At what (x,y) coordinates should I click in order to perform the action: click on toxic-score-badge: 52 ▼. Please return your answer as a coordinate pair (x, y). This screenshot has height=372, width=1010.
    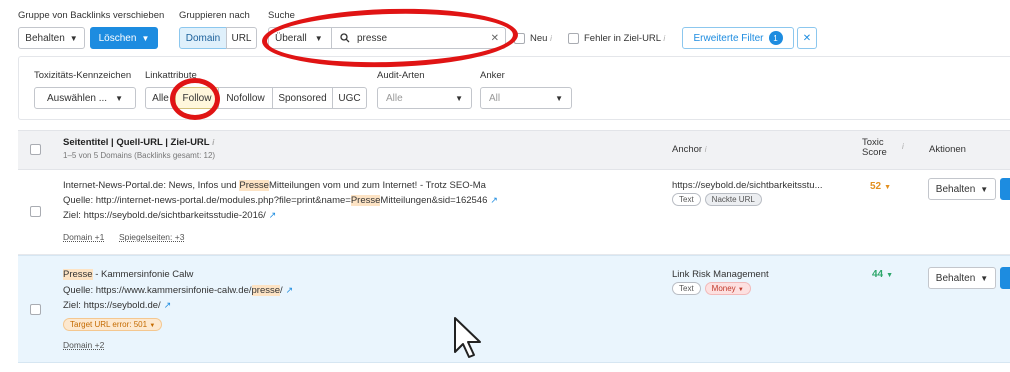
    Looking at the image, I should click on (880, 186).